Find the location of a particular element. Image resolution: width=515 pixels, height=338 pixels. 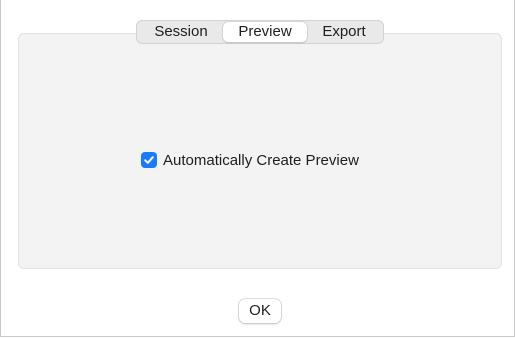

auto-create-preview-checkbox is located at coordinates (149, 160).